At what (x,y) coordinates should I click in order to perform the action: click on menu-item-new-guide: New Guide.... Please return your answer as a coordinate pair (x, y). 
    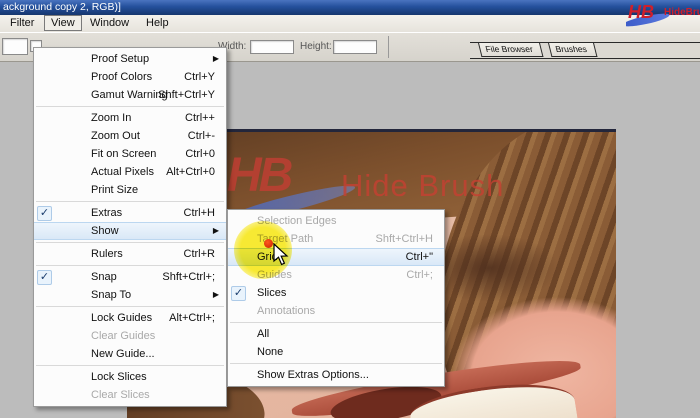
    Looking at the image, I should click on (130, 354).